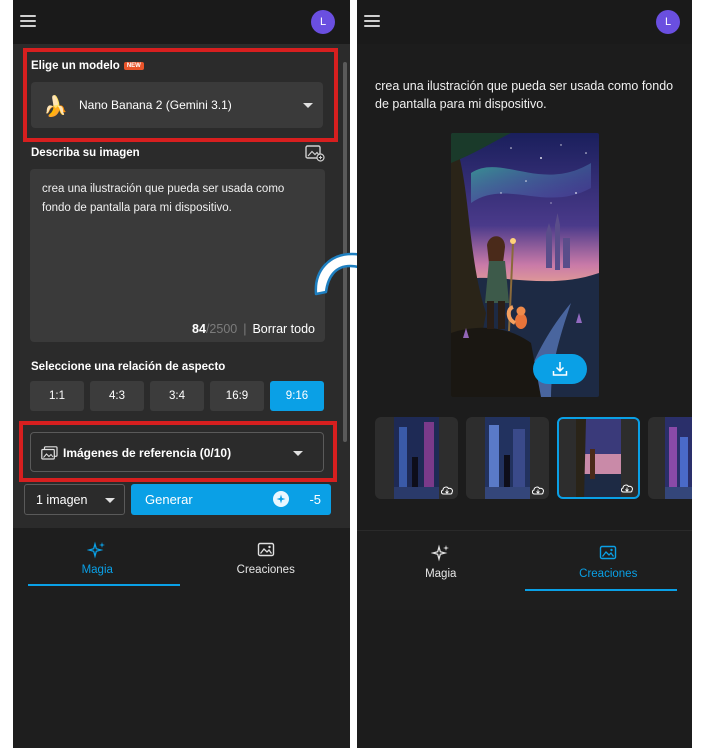 This screenshot has height=748, width=706. I want to click on aspect-1-1-button: 1:1, so click(57, 396).